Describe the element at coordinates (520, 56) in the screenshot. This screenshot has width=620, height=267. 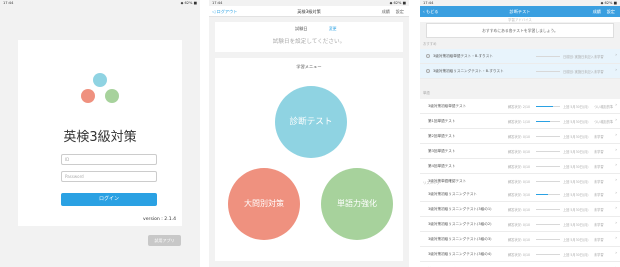
I see `list-item: 3級対策初級単語テスト・B-すりスト 日前回: 実施日未記入 未学習 ›` at that location.